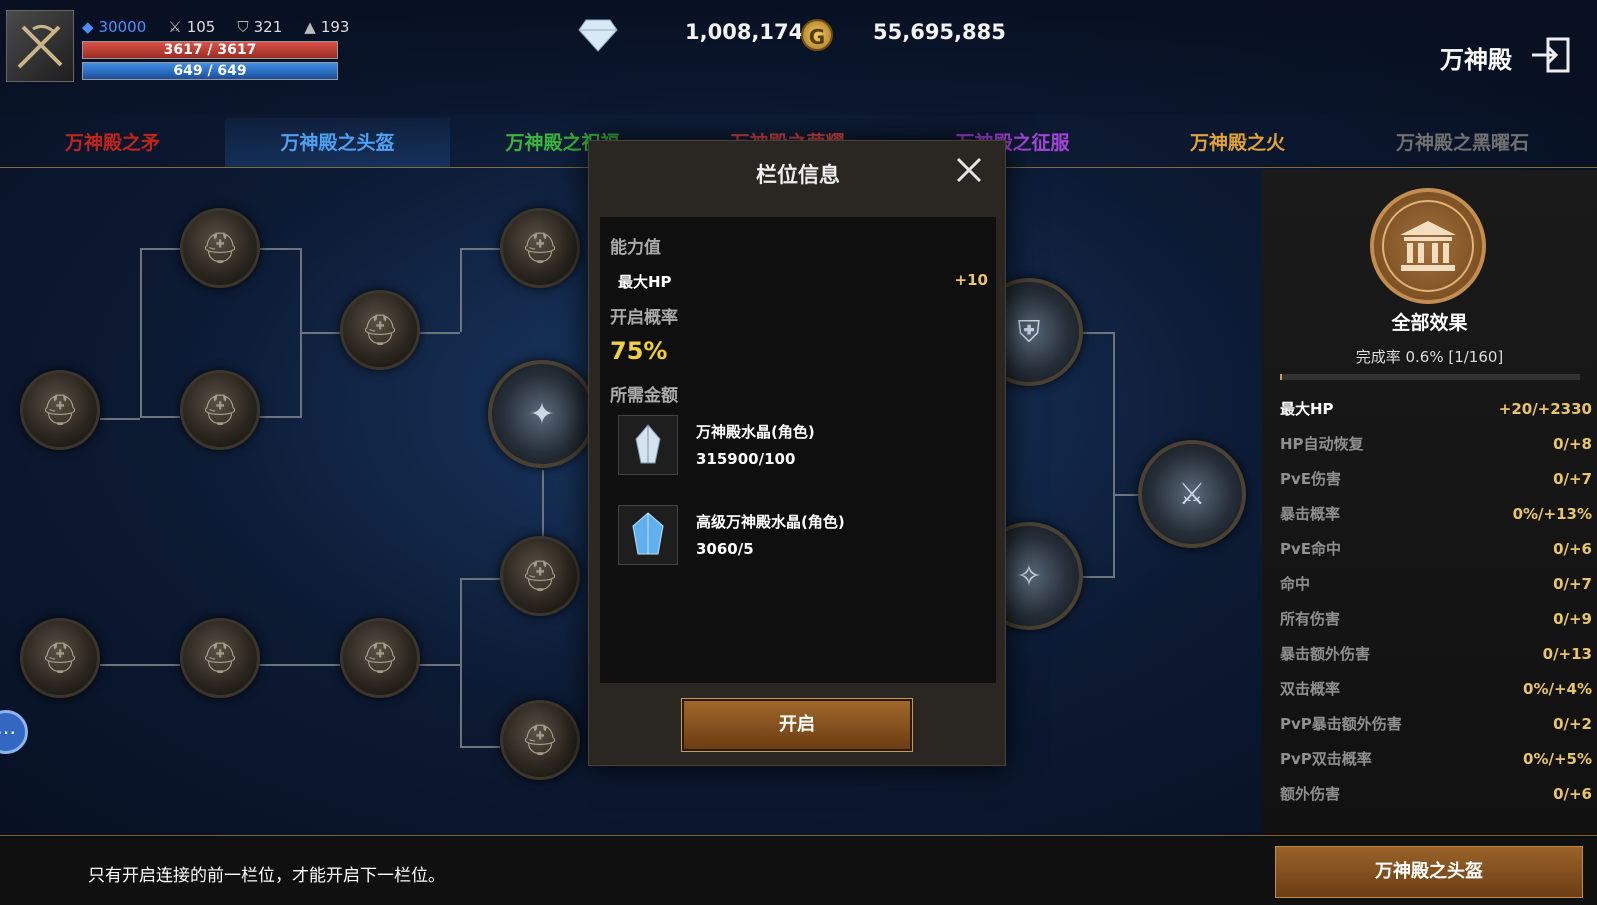 This screenshot has height=905, width=1597. Describe the element at coordinates (210, 71) in the screenshot. I see `mp-bar: 649 / 649` at that location.